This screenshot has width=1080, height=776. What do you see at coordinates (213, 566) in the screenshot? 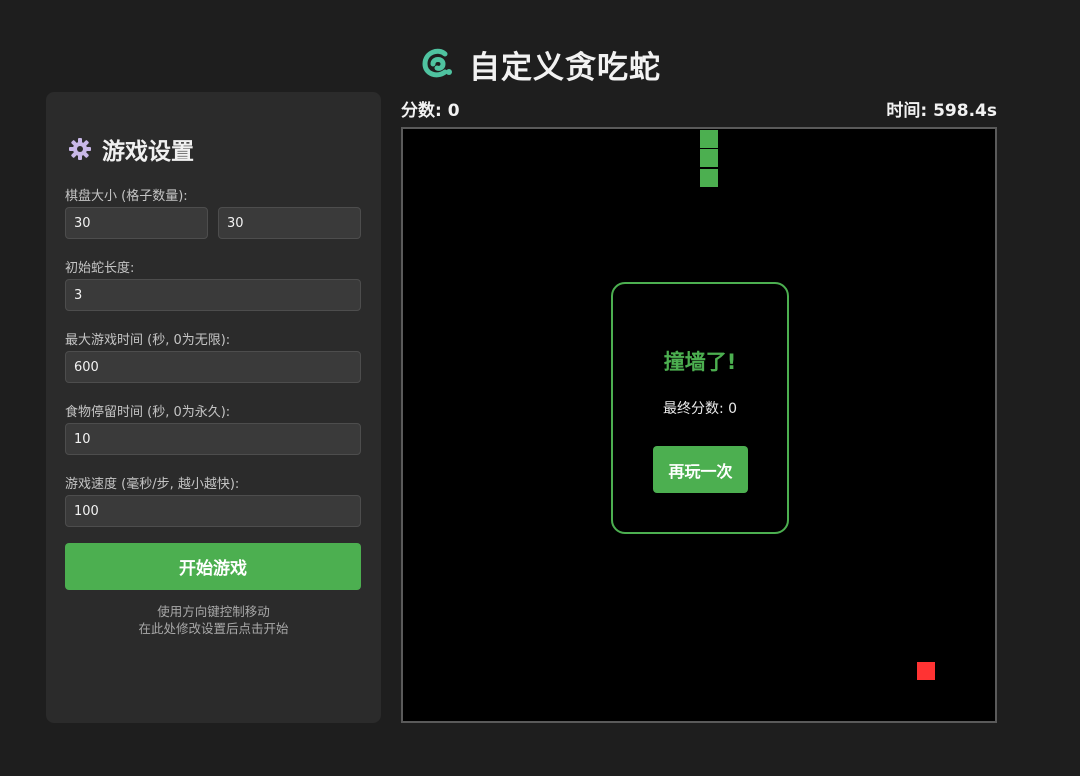
I see `start-game-button: 开始游戏` at bounding box center [213, 566].